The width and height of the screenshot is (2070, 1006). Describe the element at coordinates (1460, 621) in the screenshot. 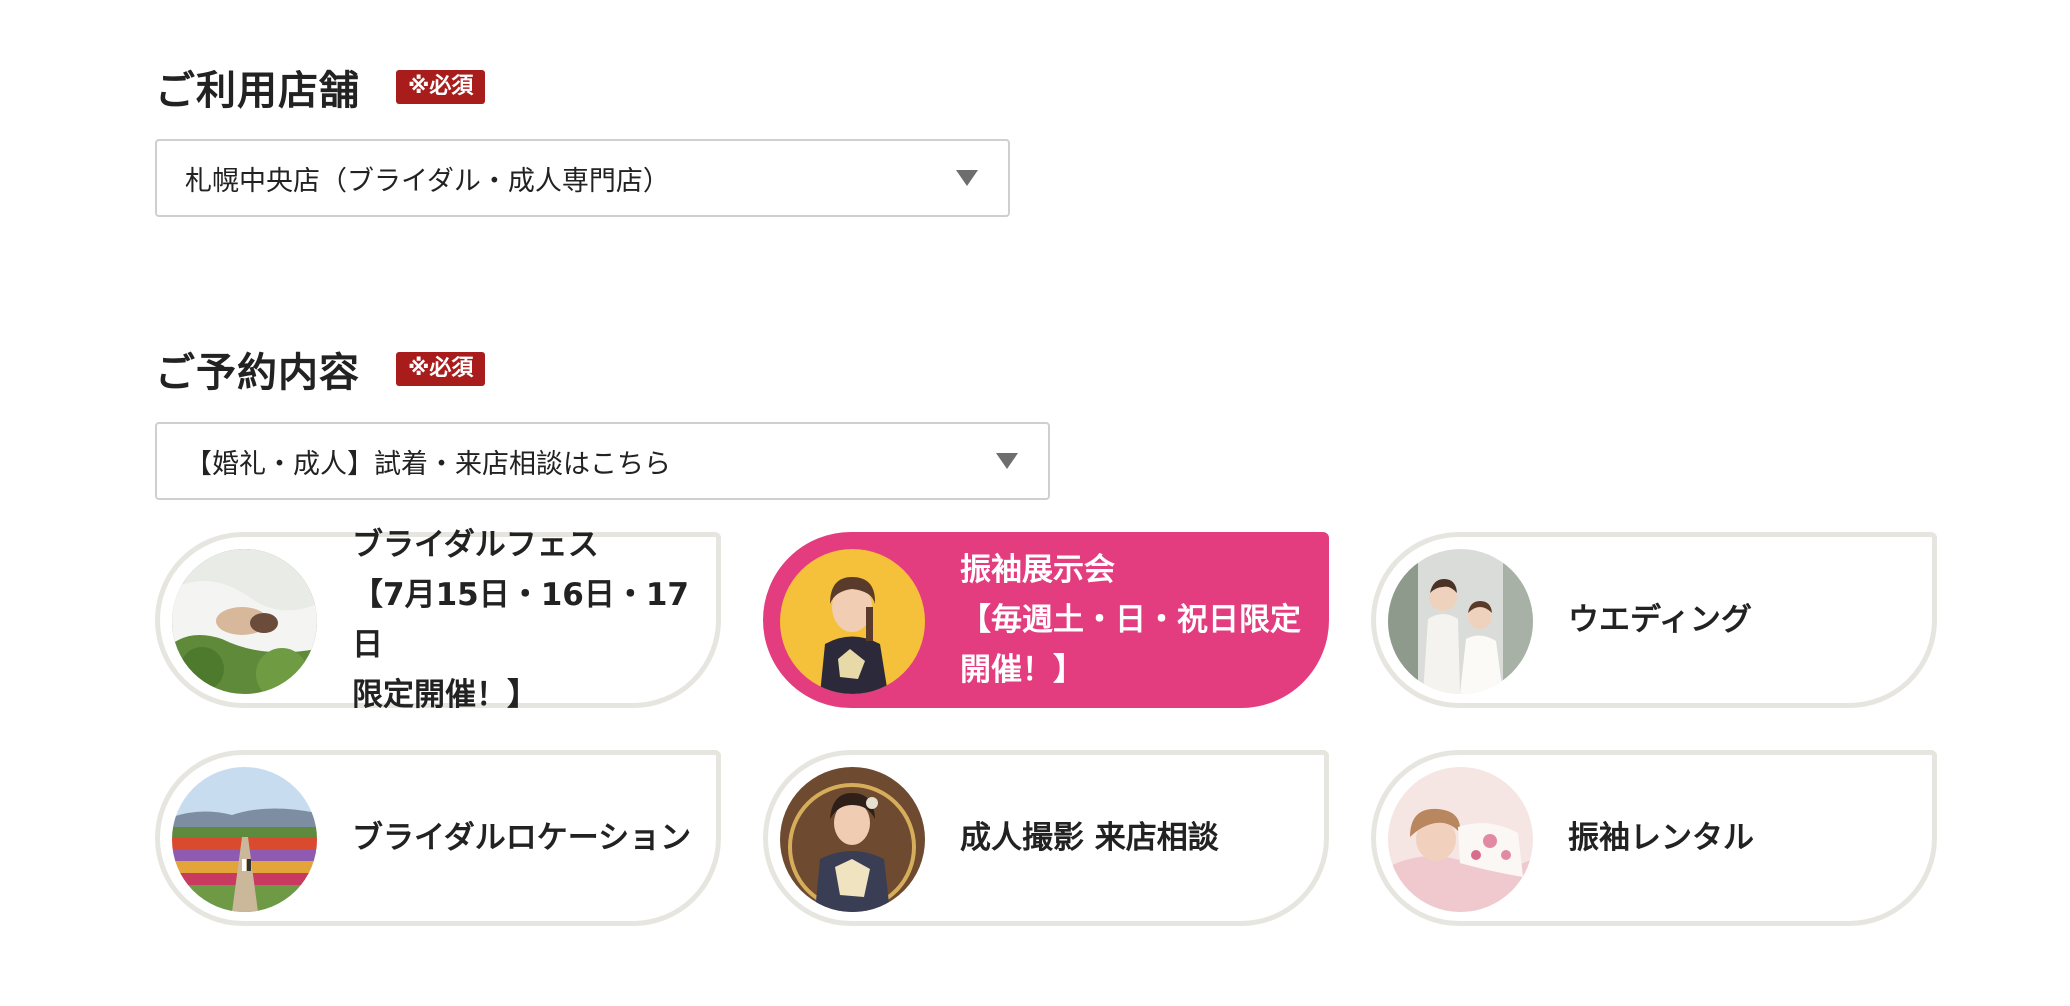

I see `wedding-couple-photo` at that location.